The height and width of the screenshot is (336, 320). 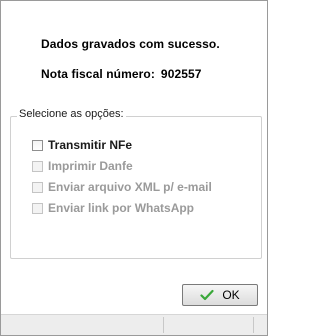 What do you see at coordinates (181, 74) in the screenshot?
I see `invoice-number-value: 902557` at bounding box center [181, 74].